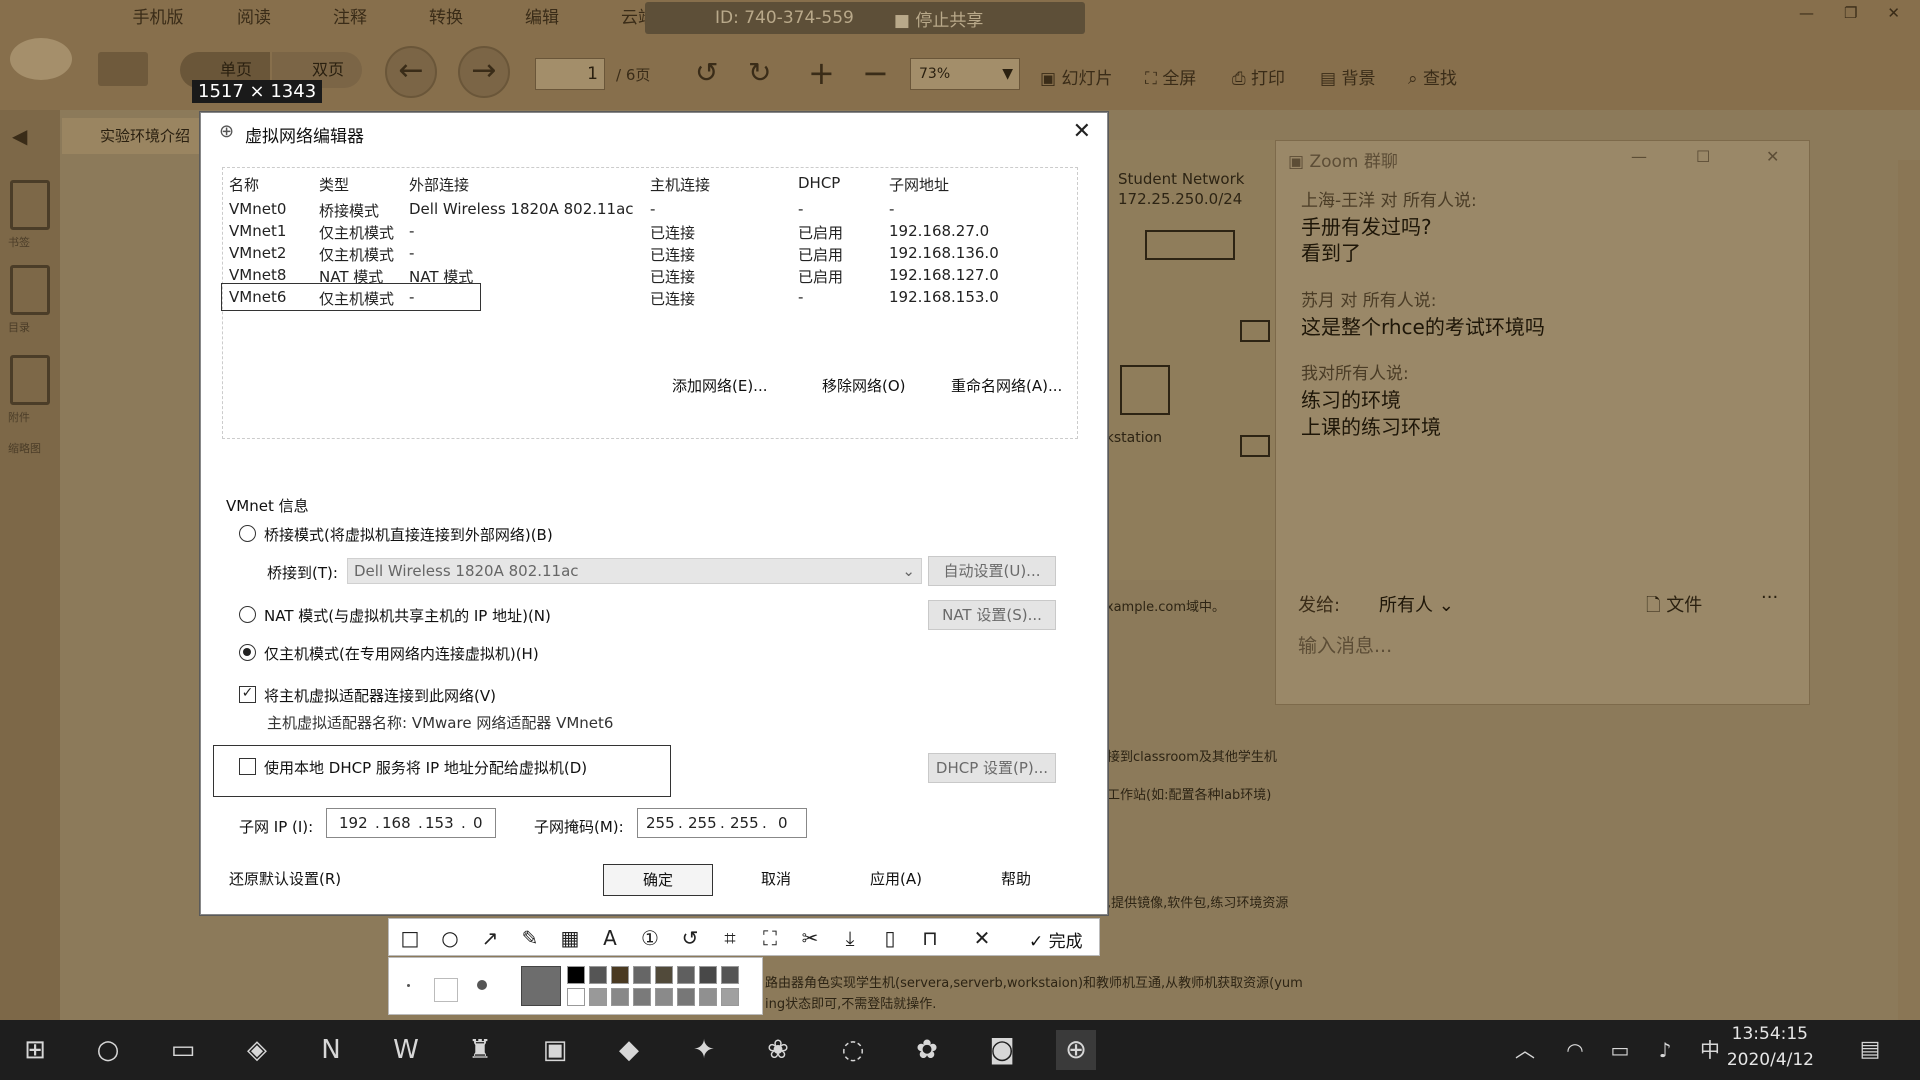  I want to click on number-tool-icon: ①, so click(650, 938).